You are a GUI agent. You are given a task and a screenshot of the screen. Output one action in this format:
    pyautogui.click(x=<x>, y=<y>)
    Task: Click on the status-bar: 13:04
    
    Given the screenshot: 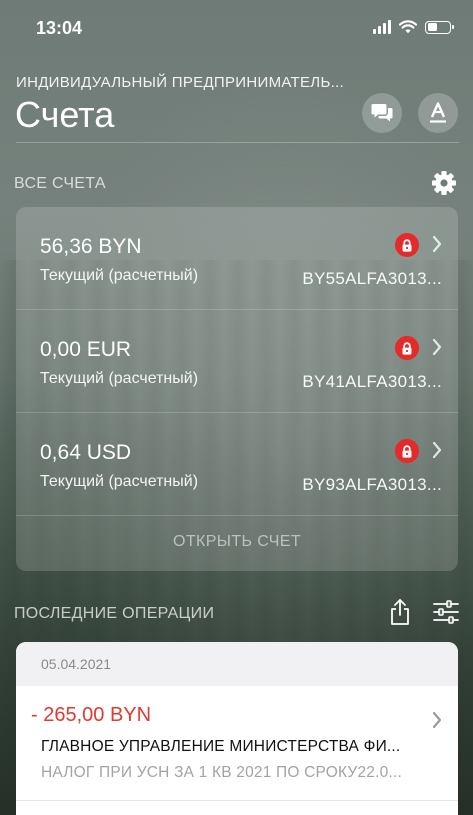 What is the action you would take?
    pyautogui.click(x=236, y=28)
    